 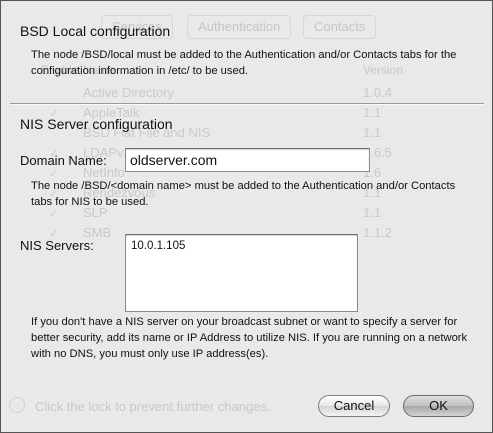 What do you see at coordinates (241, 273) in the screenshot?
I see `nis-servers-field: 10.0.1.105` at bounding box center [241, 273].